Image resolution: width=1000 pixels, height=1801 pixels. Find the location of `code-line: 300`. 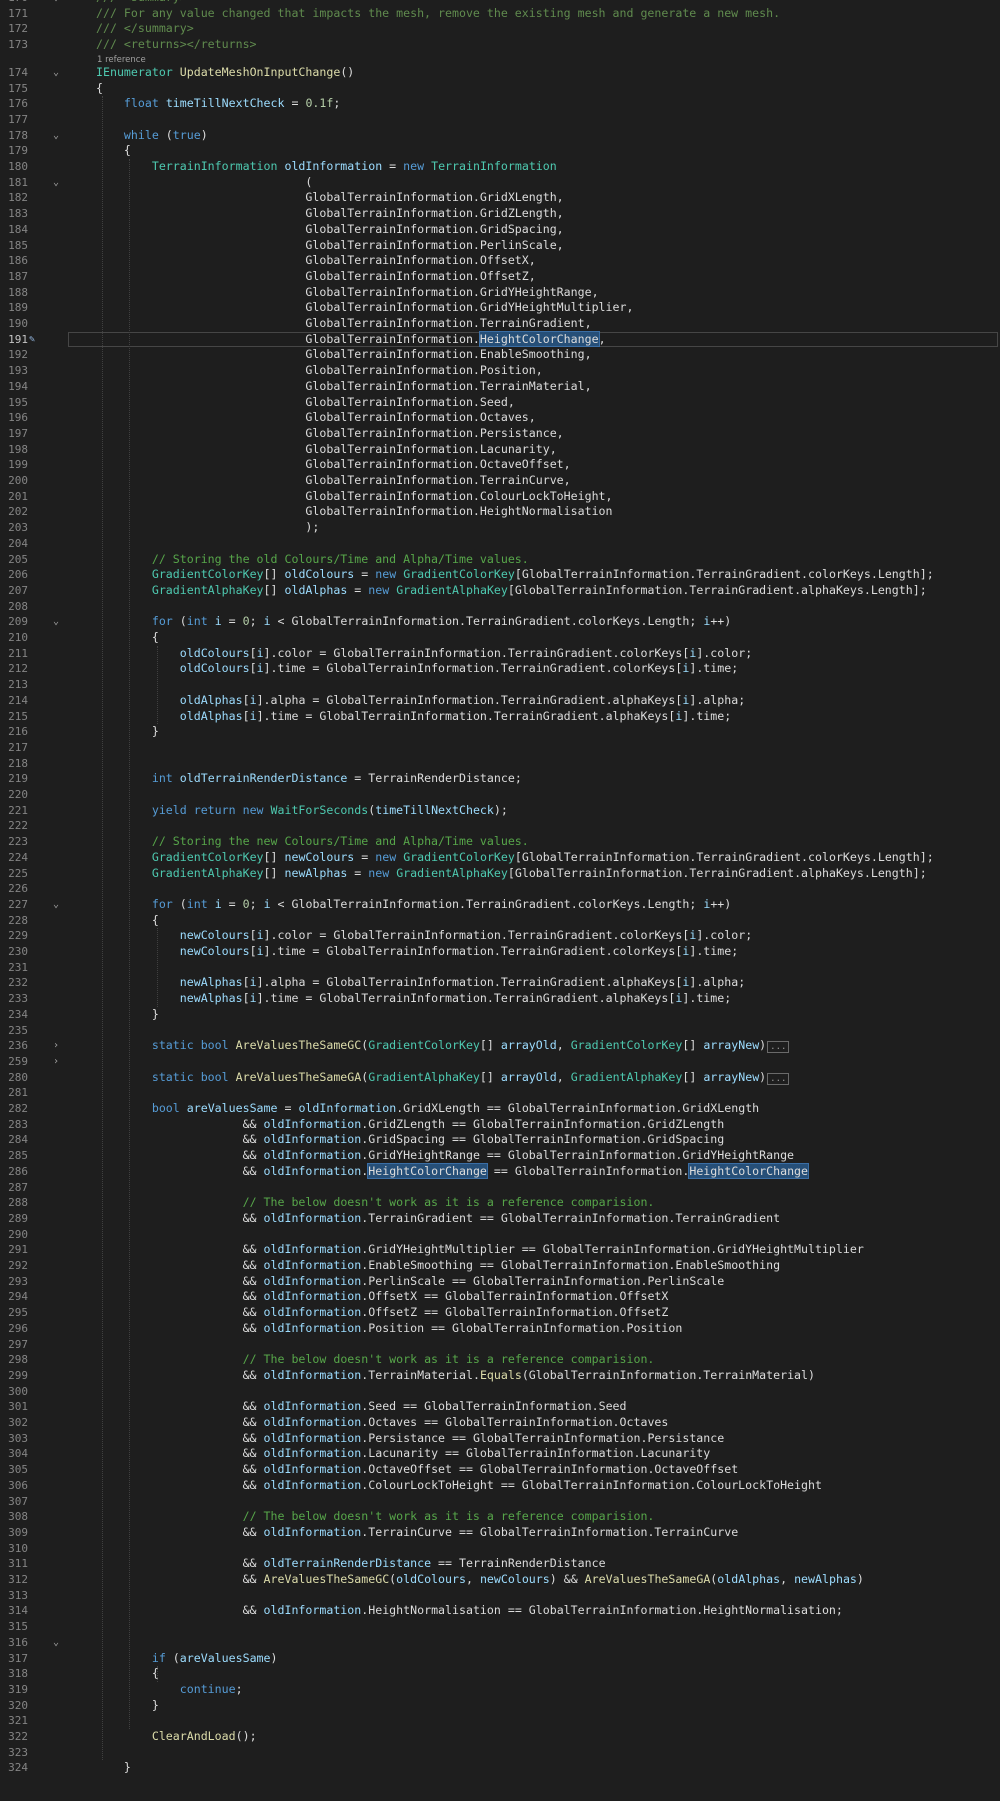

code-line: 300 is located at coordinates (500, 1392).